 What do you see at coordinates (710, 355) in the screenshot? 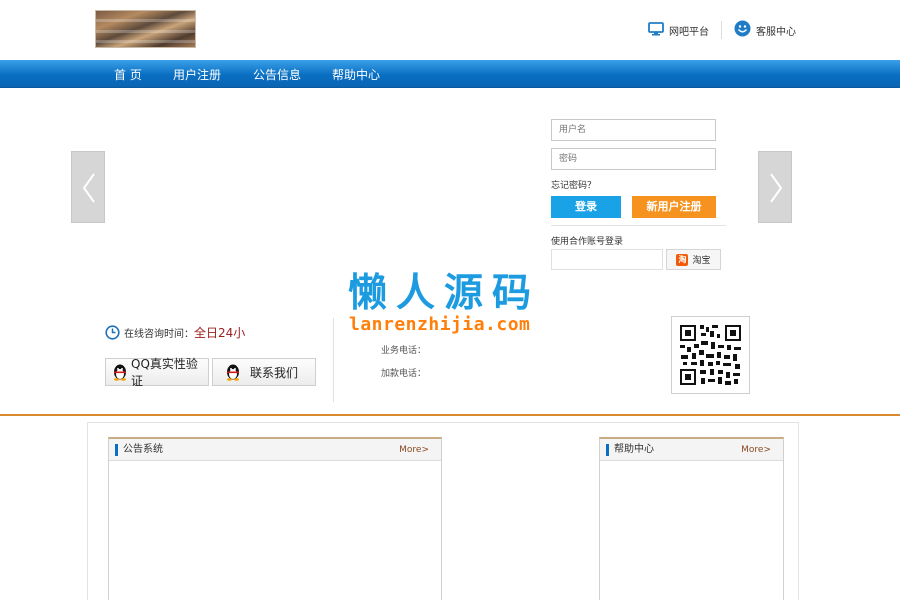
I see `qr-code` at bounding box center [710, 355].